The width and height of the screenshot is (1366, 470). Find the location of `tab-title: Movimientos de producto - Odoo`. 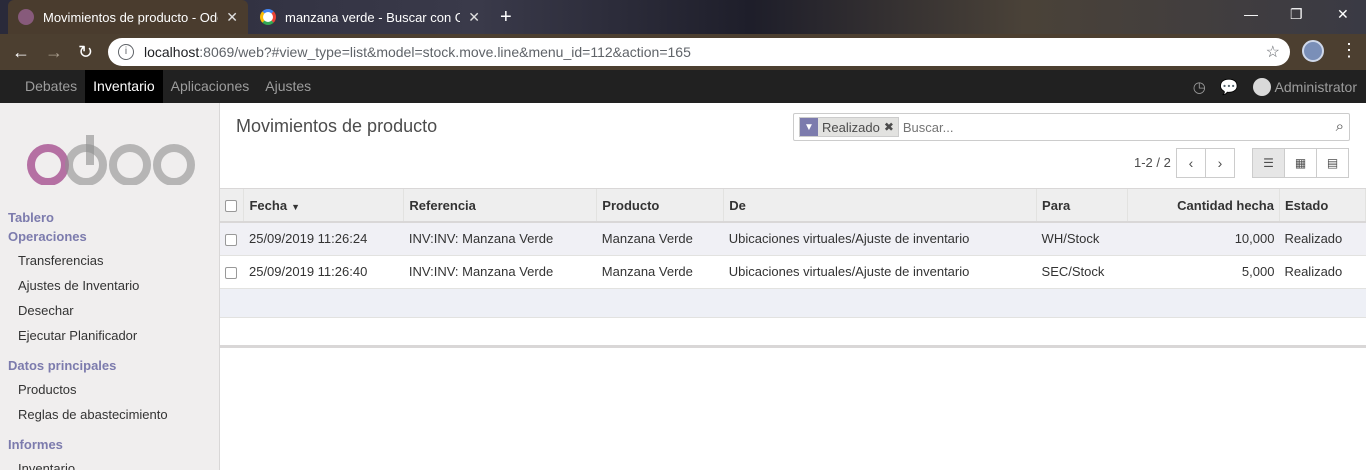

tab-title: Movimientos de producto - Odoo is located at coordinates (131, 17).